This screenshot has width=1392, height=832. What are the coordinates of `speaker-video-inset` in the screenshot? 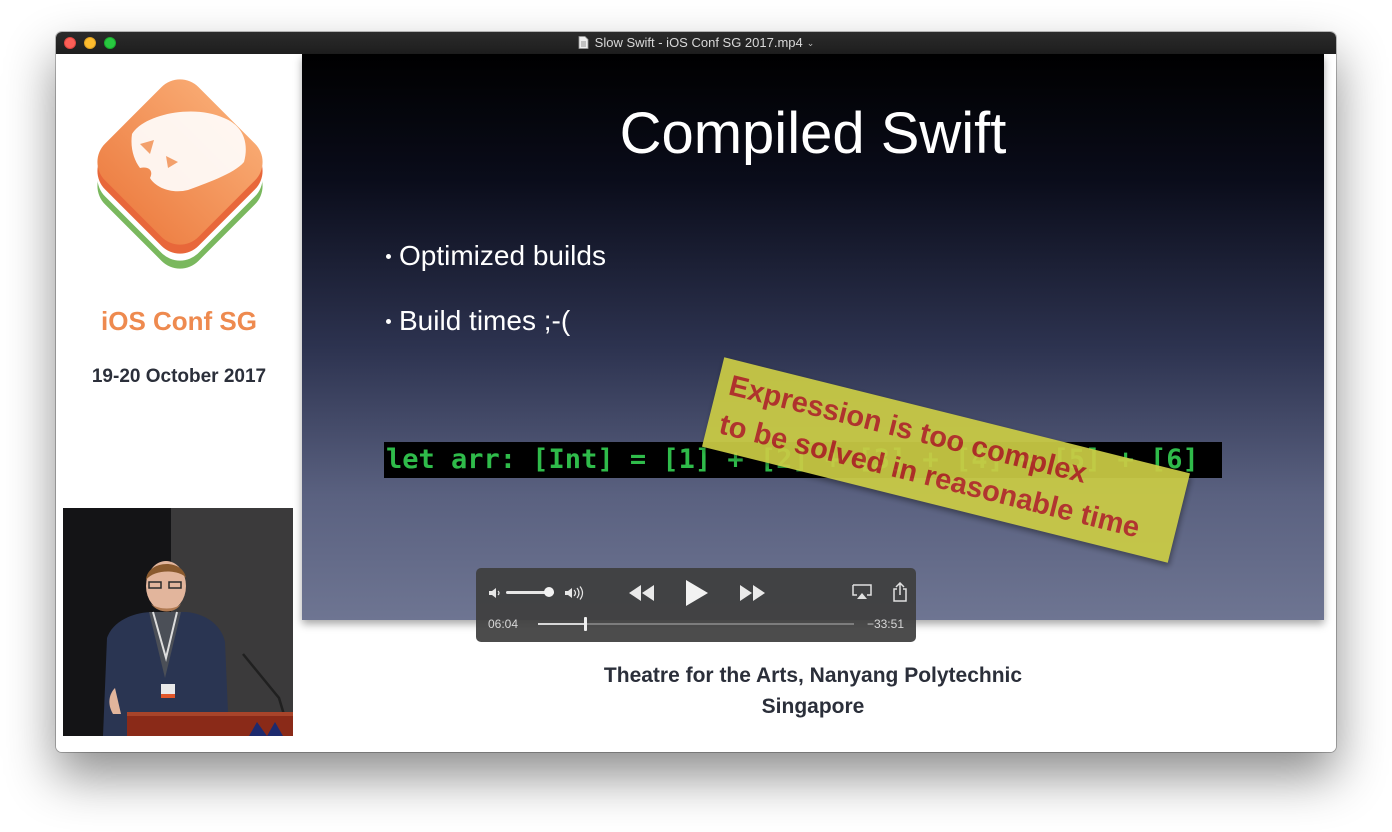 It's located at (178, 622).